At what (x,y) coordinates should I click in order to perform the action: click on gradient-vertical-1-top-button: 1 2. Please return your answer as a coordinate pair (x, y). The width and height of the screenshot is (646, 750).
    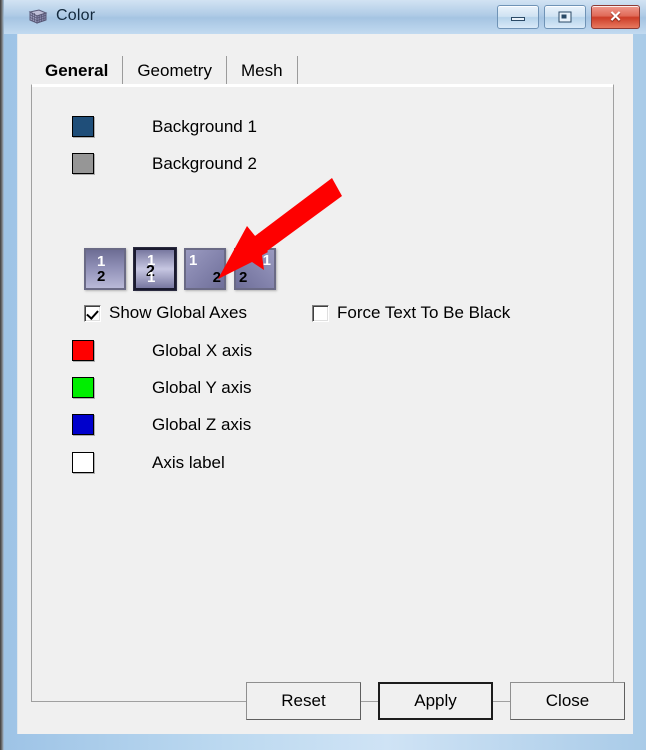
    Looking at the image, I should click on (105, 269).